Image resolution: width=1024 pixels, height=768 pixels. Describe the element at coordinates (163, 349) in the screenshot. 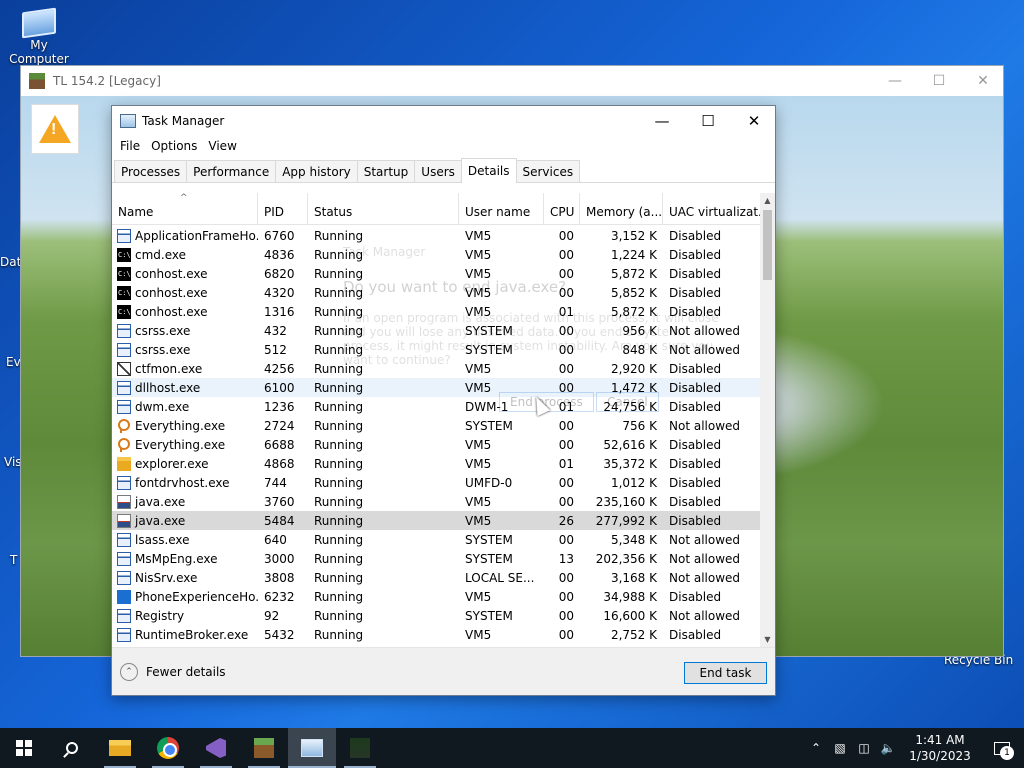

I see `process-name: csrss.exe` at that location.